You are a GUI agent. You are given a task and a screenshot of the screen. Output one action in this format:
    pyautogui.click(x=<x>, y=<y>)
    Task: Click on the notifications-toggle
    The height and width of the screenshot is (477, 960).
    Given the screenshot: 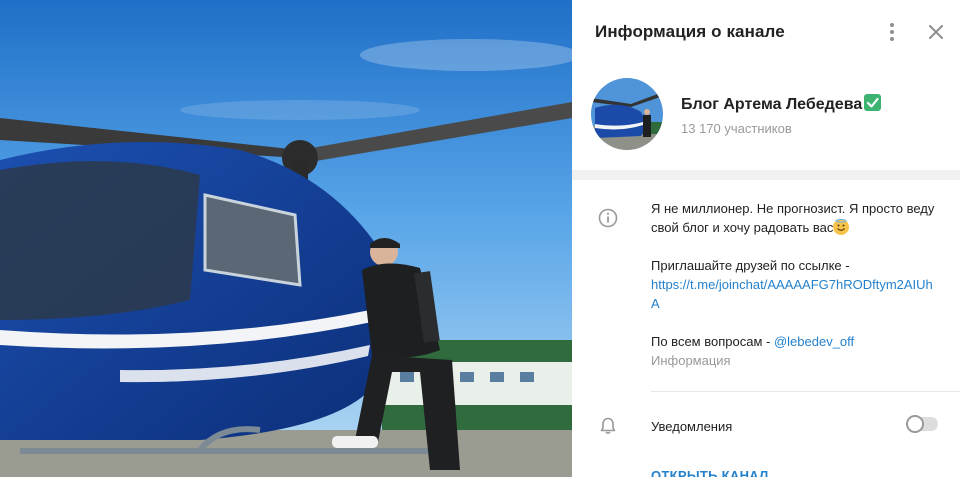 What is the action you would take?
    pyautogui.click(x=922, y=424)
    